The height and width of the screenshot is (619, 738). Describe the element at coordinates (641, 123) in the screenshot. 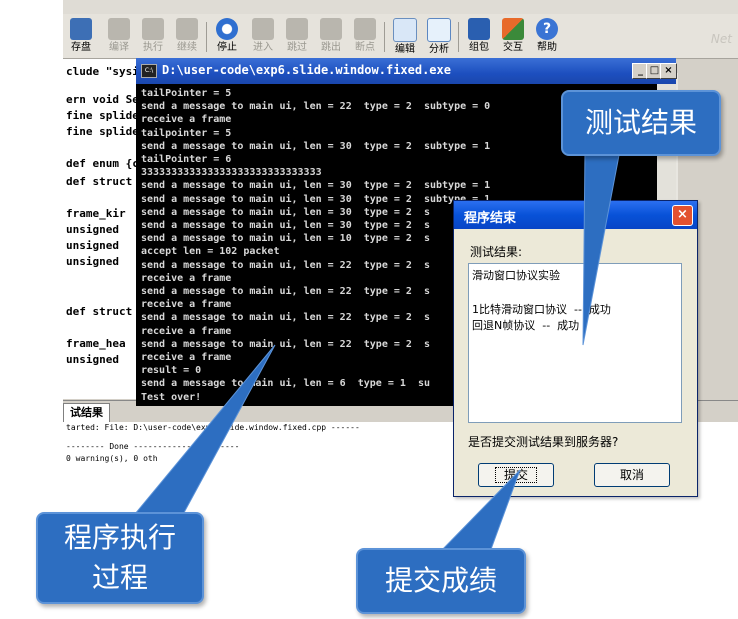

I see `callout-test-result: 测试结果` at that location.